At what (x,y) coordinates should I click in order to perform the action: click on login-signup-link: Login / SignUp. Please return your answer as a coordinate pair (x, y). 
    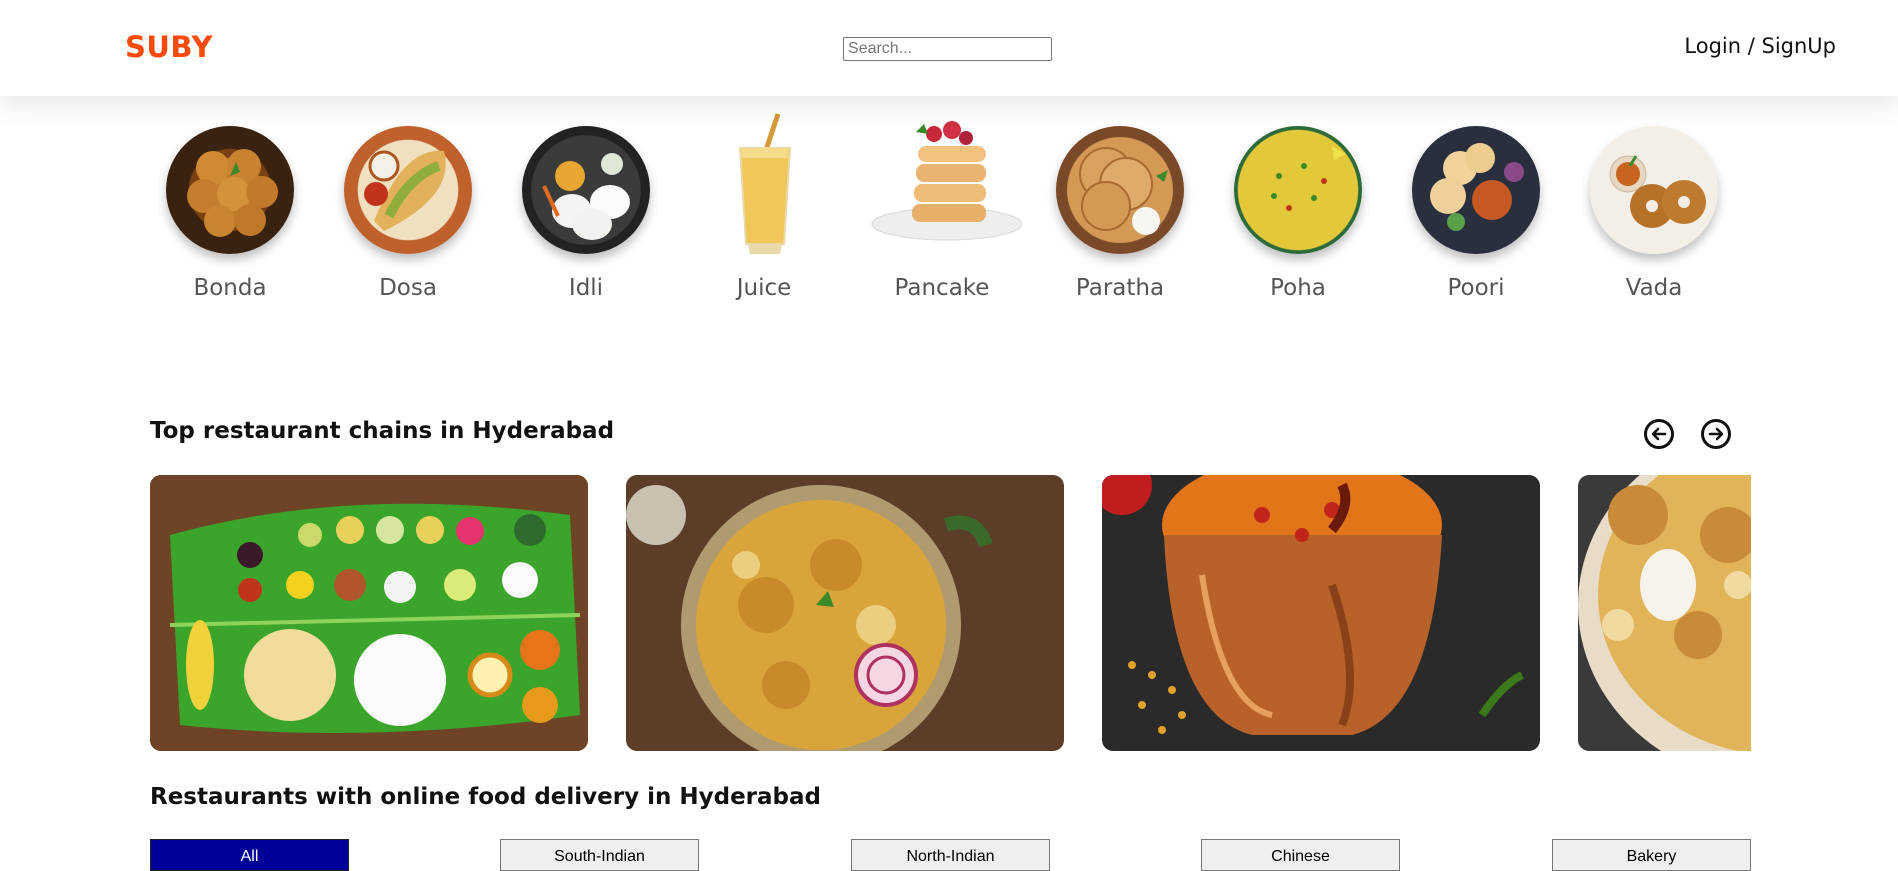
    Looking at the image, I should click on (1760, 46).